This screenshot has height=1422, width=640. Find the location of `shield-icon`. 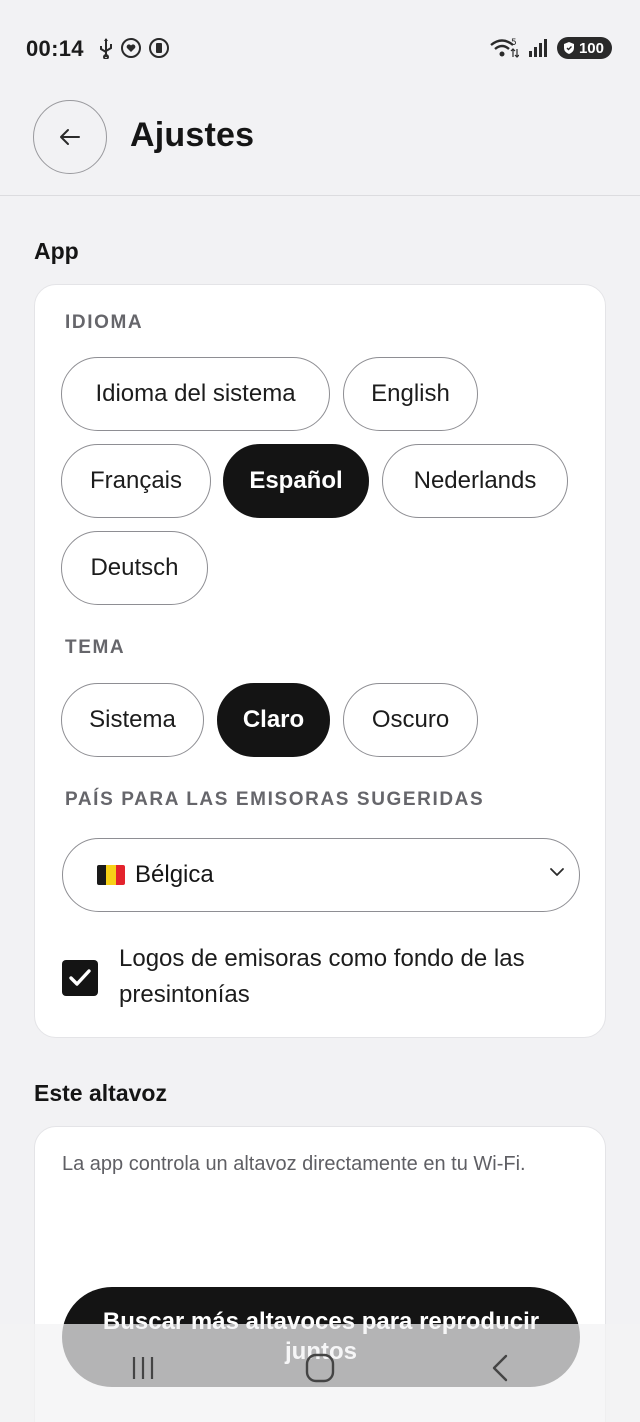

shield-icon is located at coordinates (568, 48).